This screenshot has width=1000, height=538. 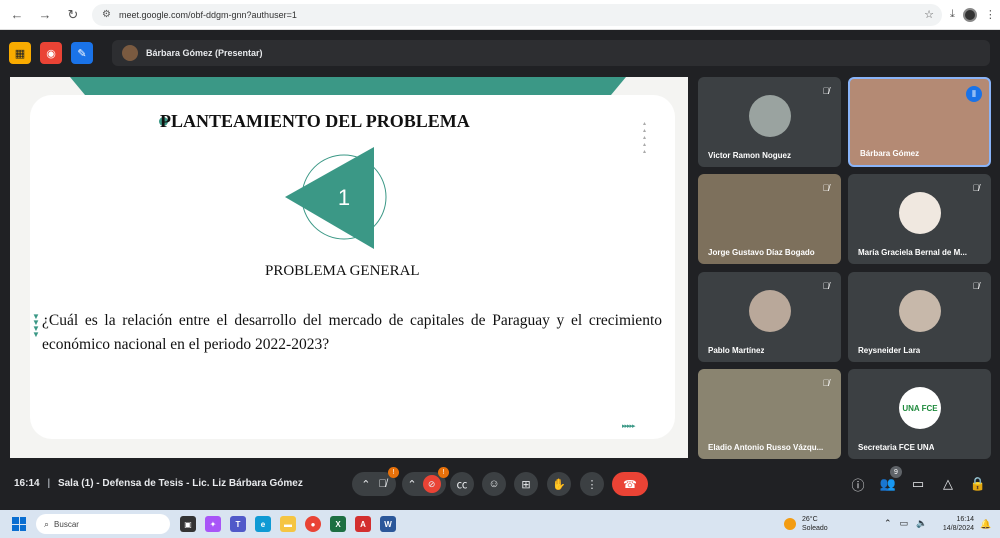 What do you see at coordinates (769, 219) in the screenshot?
I see `participant-tile: 🎙̸ Jorge Gustavo Díaz Bogado` at bounding box center [769, 219].